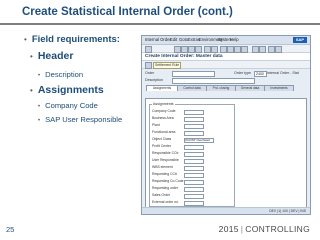 The height and width of the screenshot is (240, 320). I want to click on order-type-field: Z400, so click(260, 73).